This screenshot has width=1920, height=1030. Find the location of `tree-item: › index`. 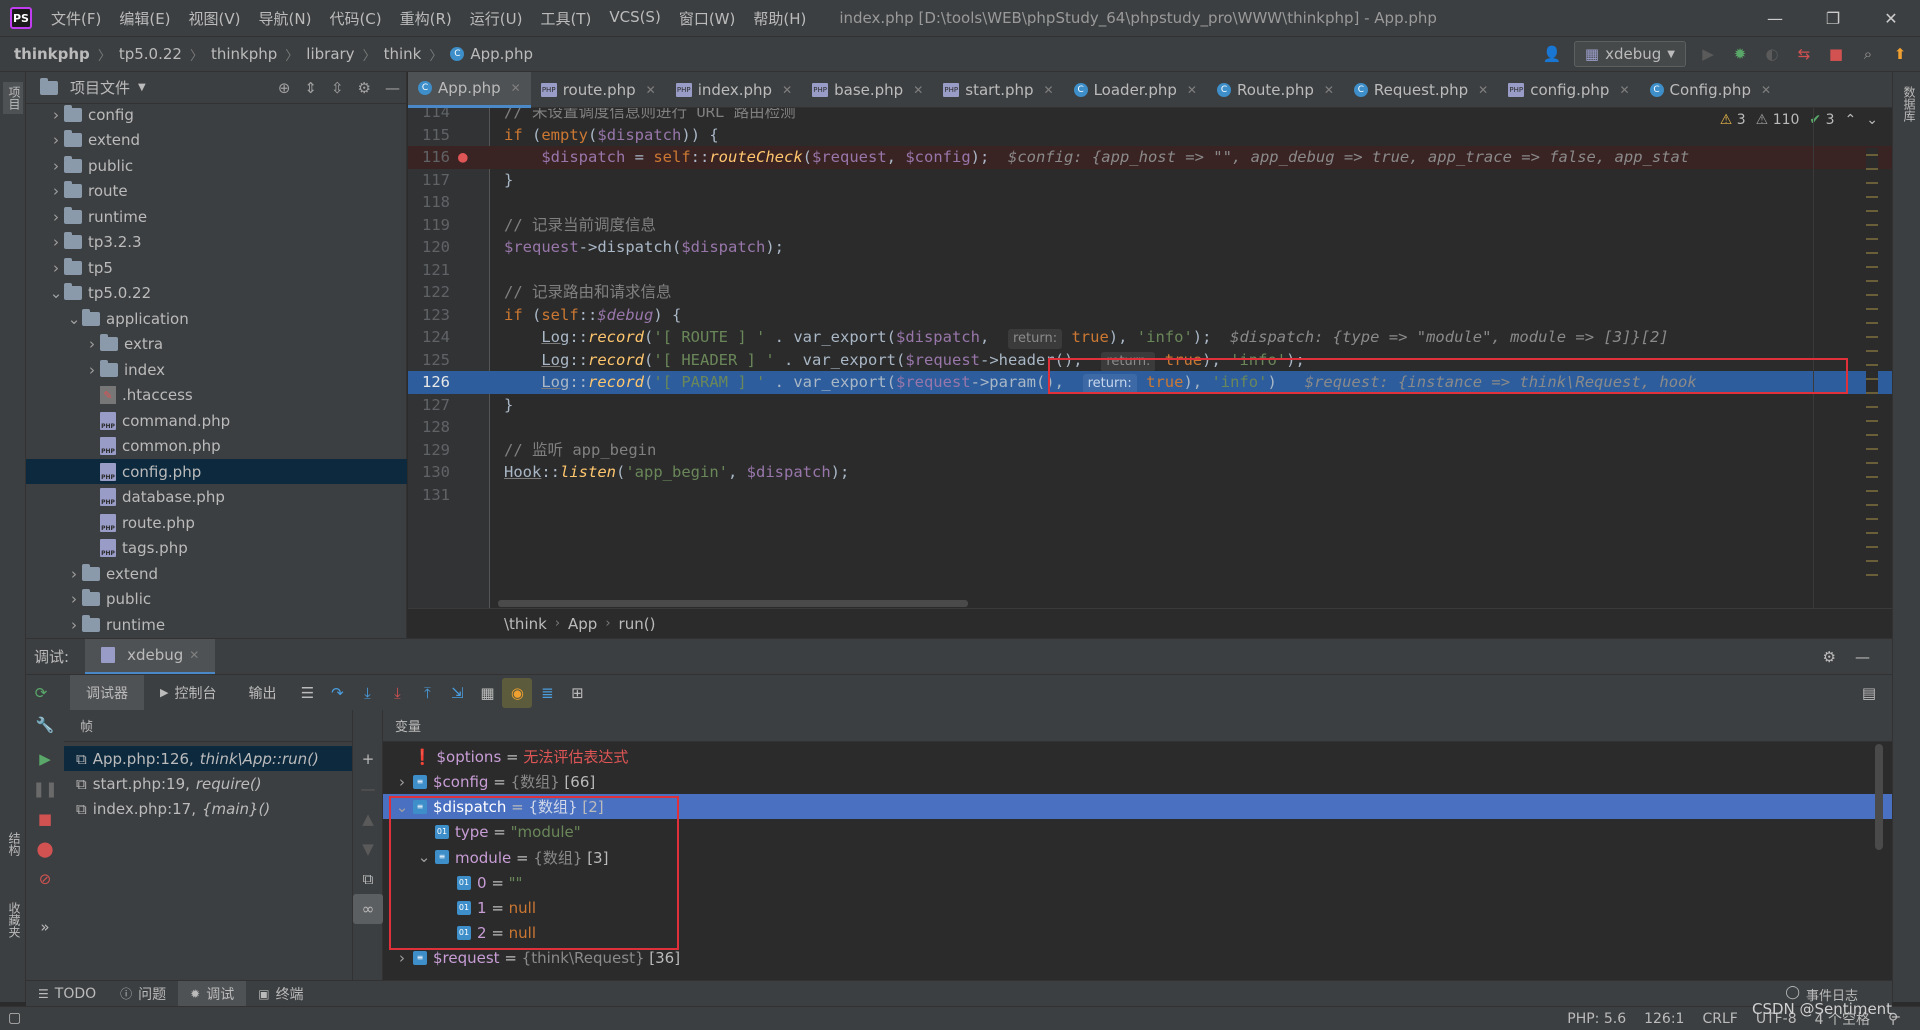

tree-item: › index is located at coordinates (216, 369).